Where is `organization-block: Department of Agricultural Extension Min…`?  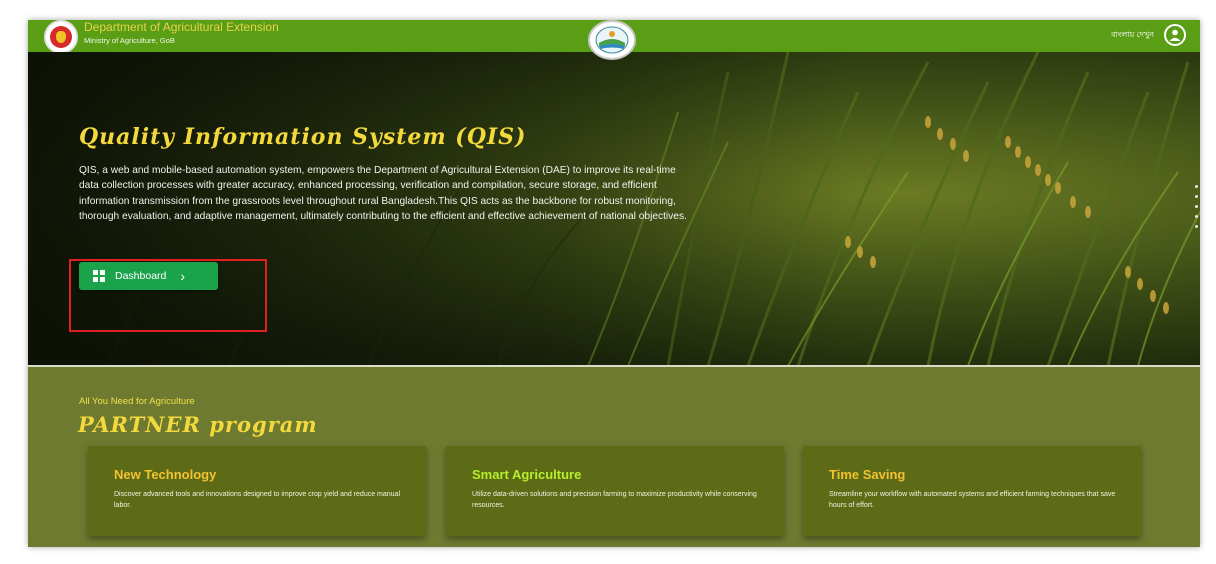 organization-block: Department of Agricultural Extension Min… is located at coordinates (181, 33).